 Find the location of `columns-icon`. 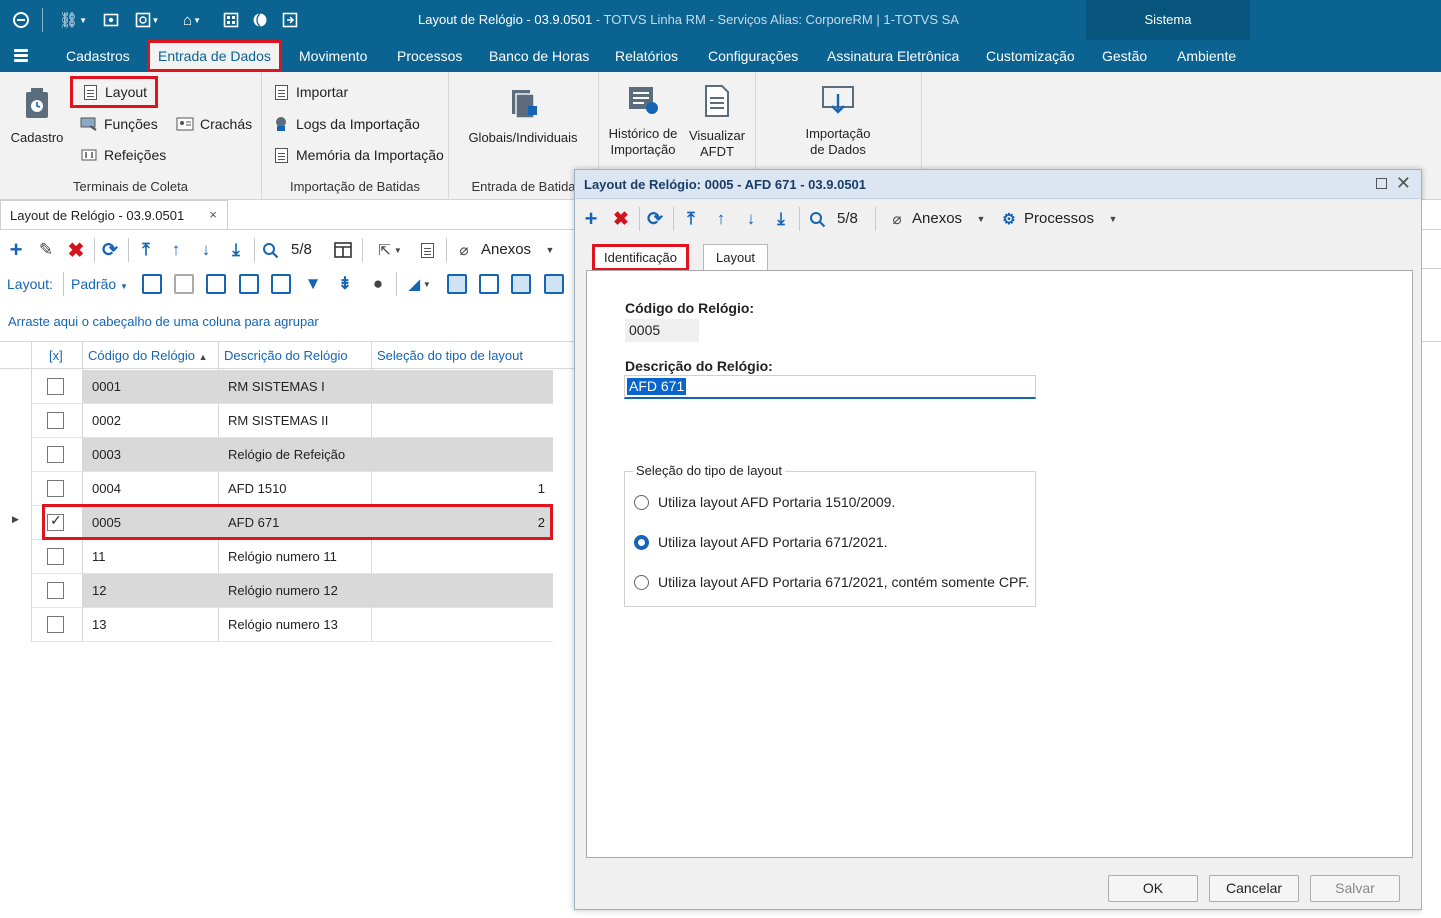

columns-icon is located at coordinates (343, 250).